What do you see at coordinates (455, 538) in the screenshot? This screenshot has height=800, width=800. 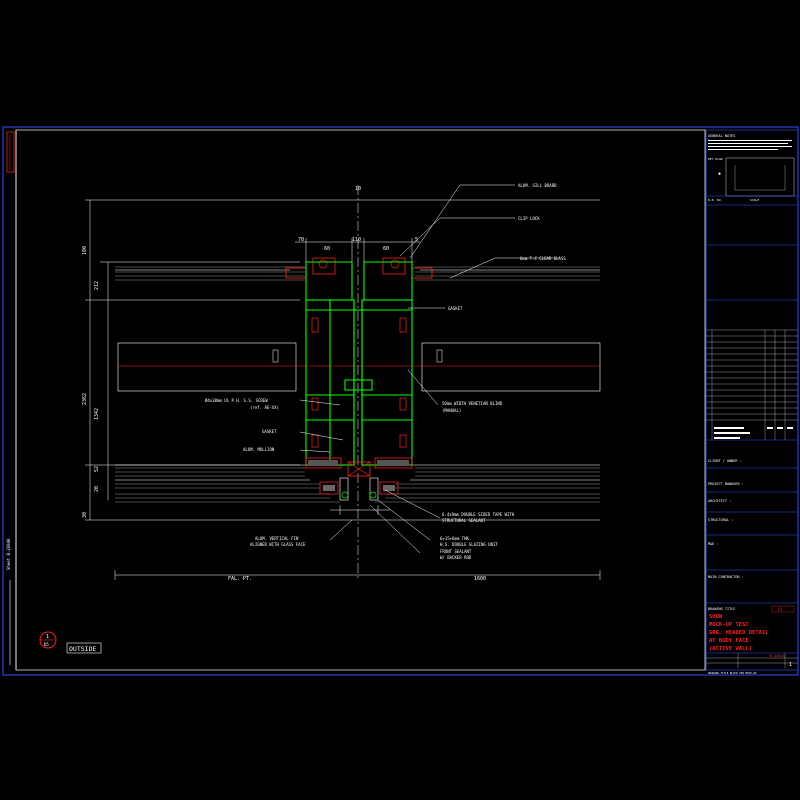 I see `label-glazing: 6+15+6mm THK.` at bounding box center [455, 538].